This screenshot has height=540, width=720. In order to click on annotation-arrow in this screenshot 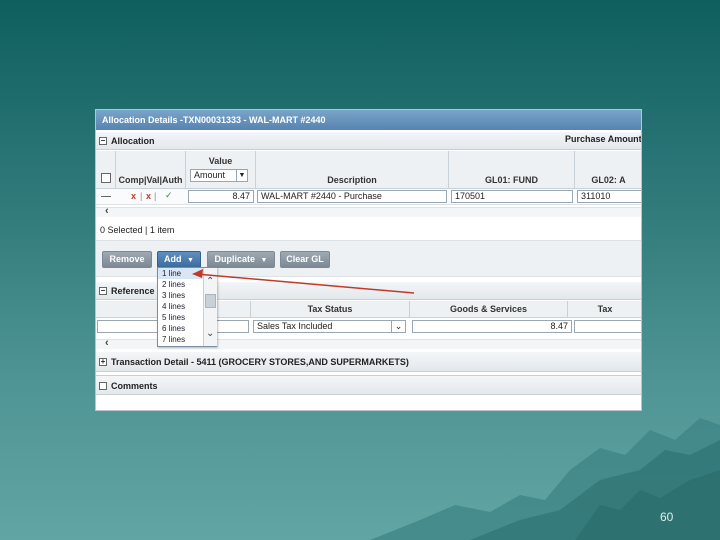, I will do `click(303, 281)`.